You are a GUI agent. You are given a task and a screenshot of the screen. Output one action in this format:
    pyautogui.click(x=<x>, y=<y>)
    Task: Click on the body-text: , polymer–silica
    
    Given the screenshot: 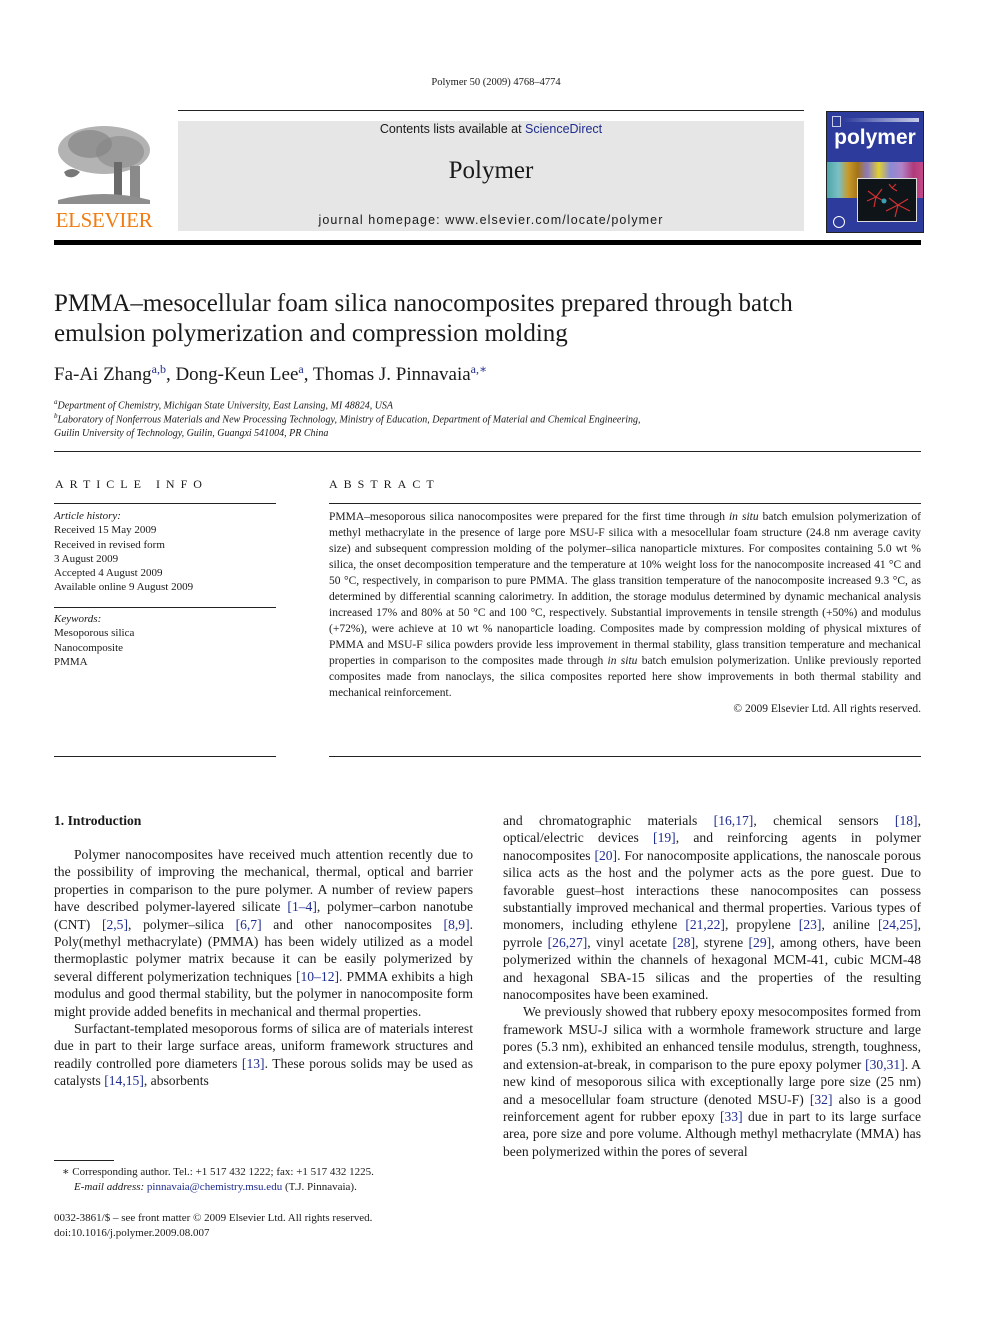 What is the action you would take?
    pyautogui.click(x=181, y=924)
    